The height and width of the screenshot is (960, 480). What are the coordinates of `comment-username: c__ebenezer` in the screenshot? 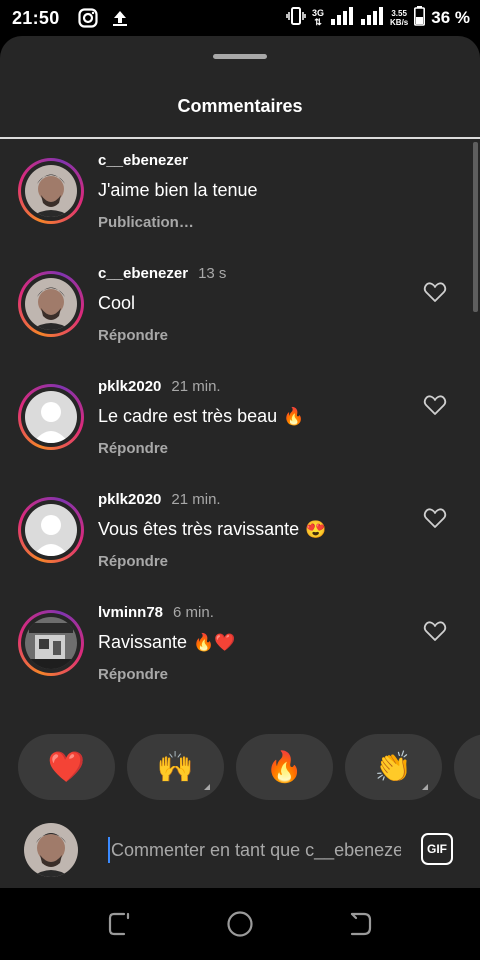 It's located at (148, 160).